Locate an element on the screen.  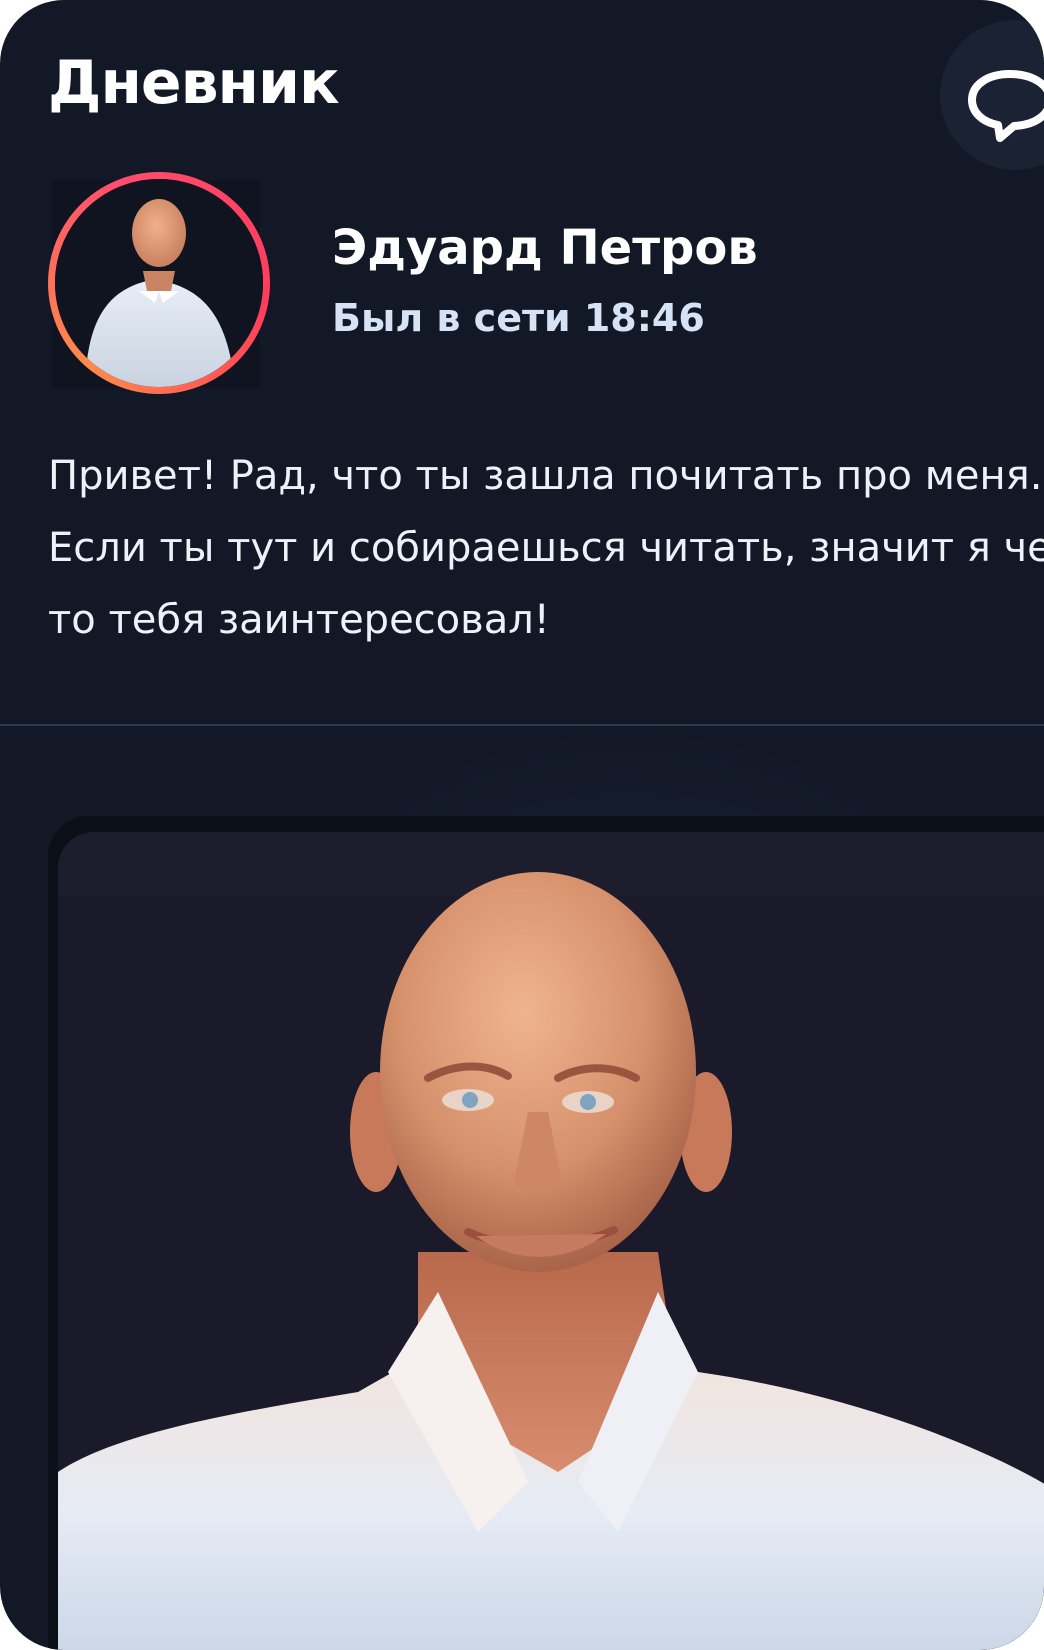
avatar-photo is located at coordinates (159, 283).